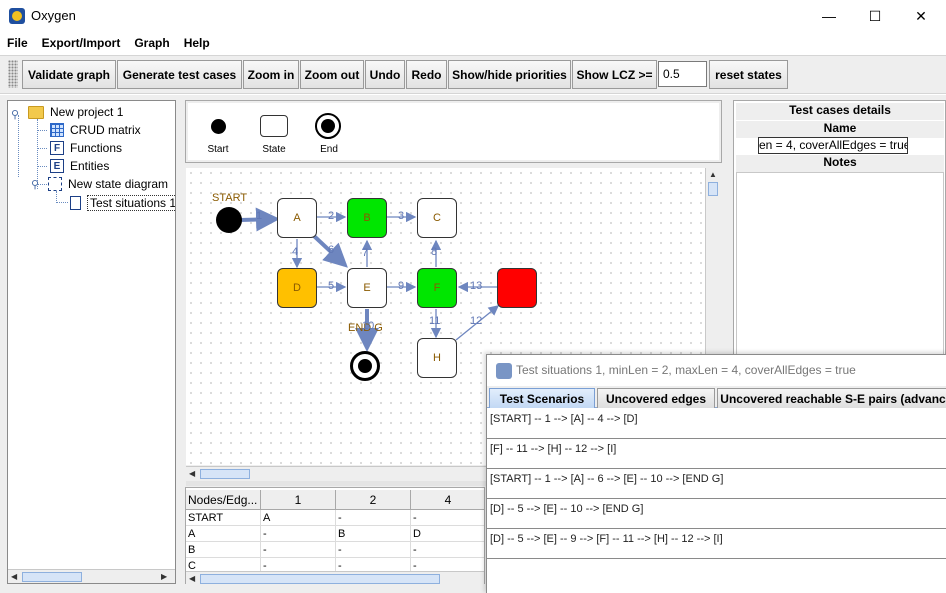  Describe the element at coordinates (748, 74) in the screenshot. I see `reset-states-button: reset states` at that location.